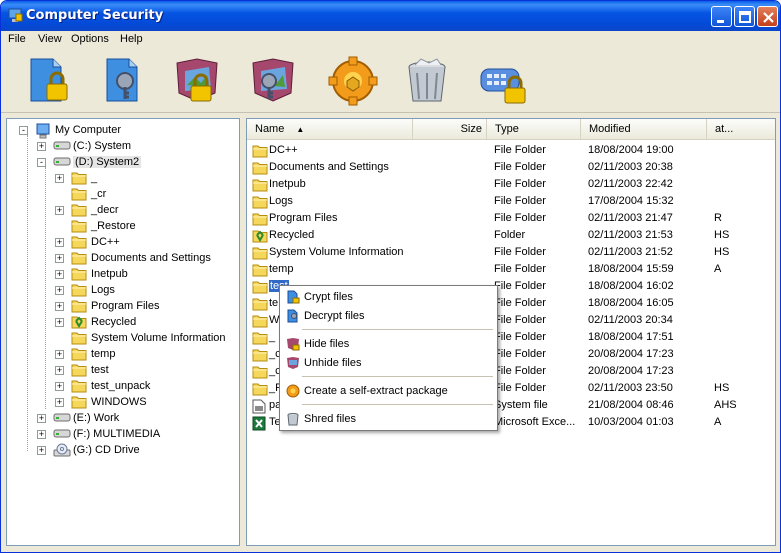 This screenshot has height=553, width=781. Describe the element at coordinates (388, 344) in the screenshot. I see `hide-files-menu-item: Hide files` at that location.